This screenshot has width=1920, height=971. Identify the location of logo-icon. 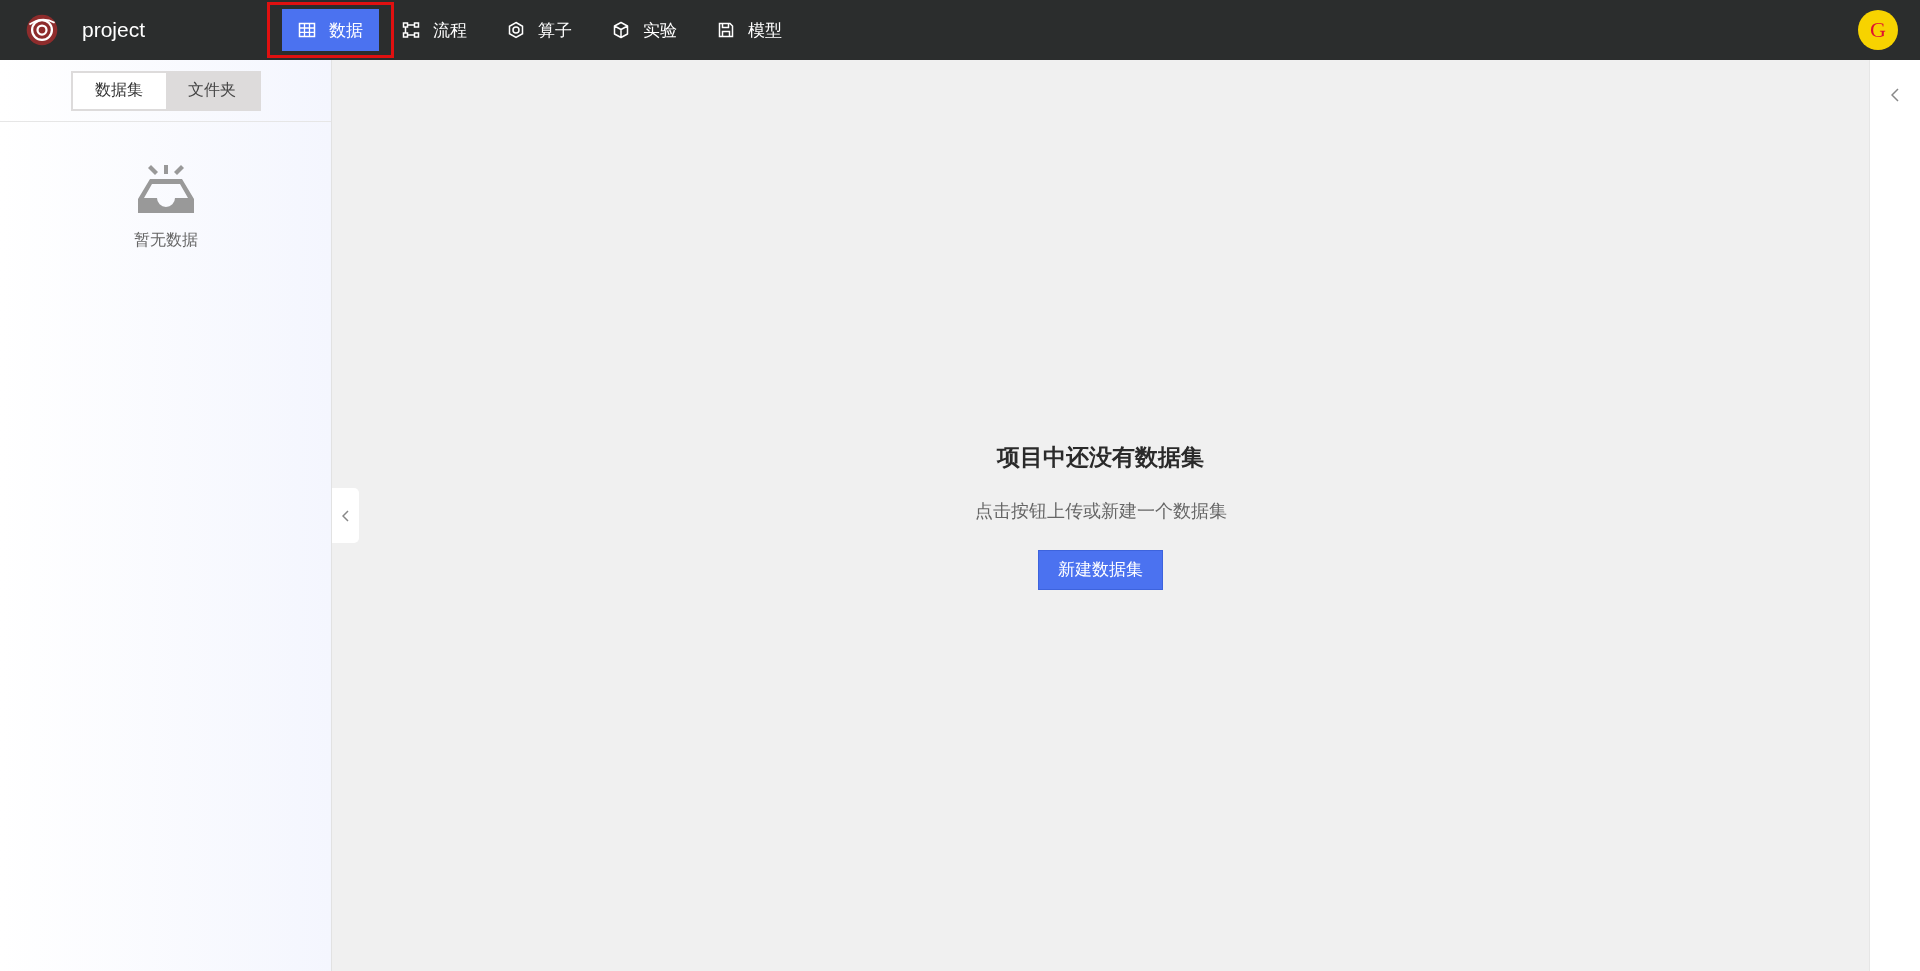
(42, 30).